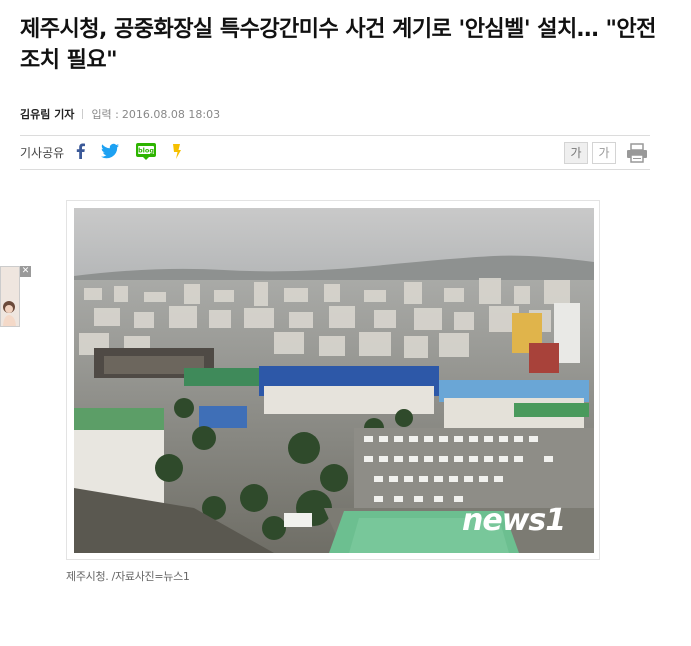 The width and height of the screenshot is (691, 646). I want to click on font-size-larger-button: 가, so click(576, 153).